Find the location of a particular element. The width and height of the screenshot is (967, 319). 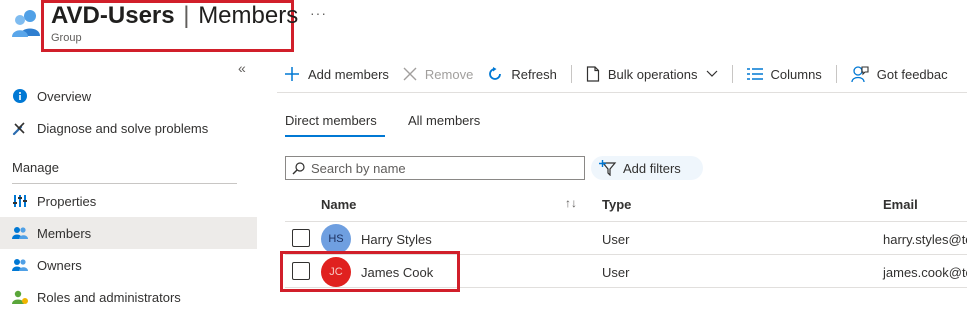

sidebar-section-manage: Manage is located at coordinates (35, 167).